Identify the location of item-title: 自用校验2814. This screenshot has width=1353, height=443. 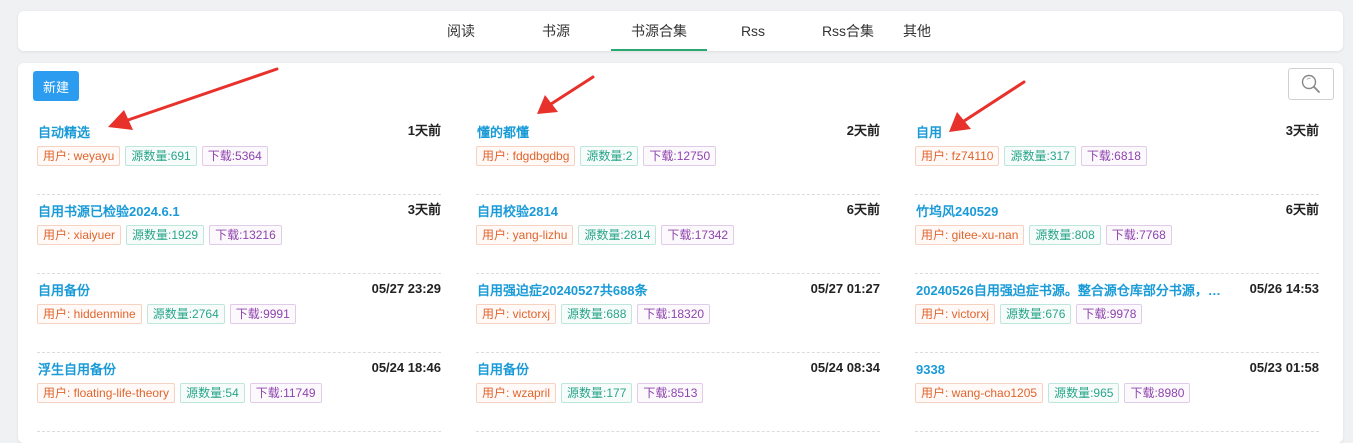
(517, 212).